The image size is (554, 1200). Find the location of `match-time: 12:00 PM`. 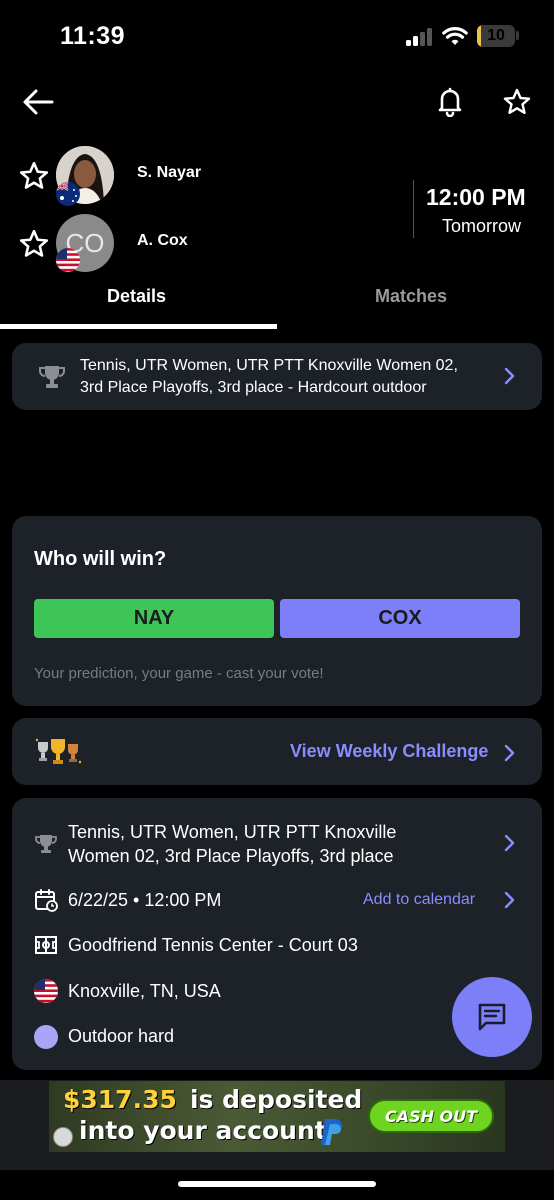

match-time: 12:00 PM is located at coordinates (476, 197).